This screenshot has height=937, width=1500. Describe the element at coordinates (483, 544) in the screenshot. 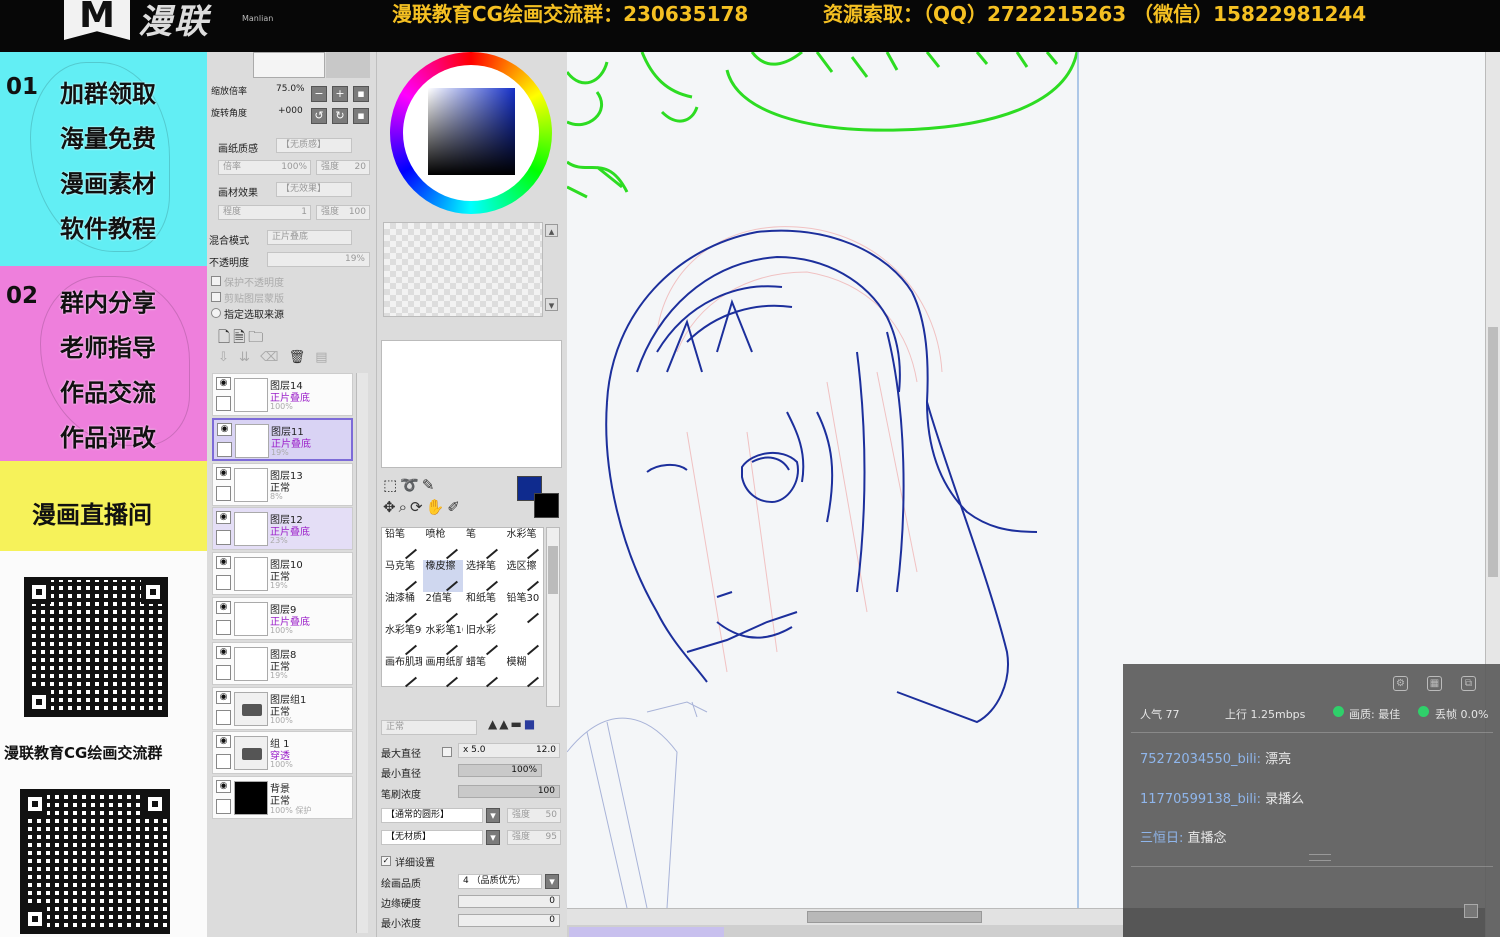

I see `brush-tool-item: 笔` at that location.